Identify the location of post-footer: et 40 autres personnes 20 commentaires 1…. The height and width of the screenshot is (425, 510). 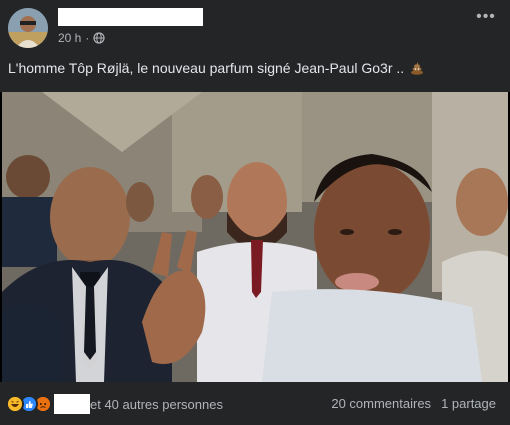
(255, 403).